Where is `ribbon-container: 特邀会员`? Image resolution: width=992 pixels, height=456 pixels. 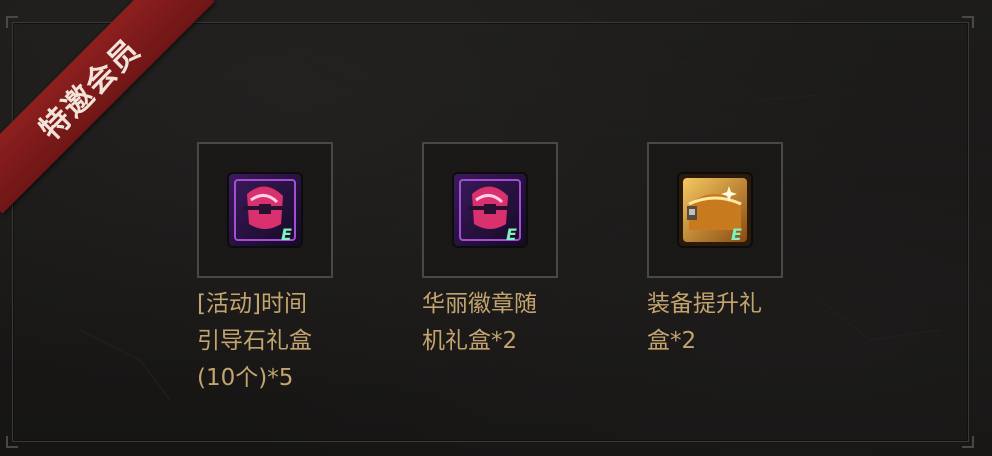
ribbon-container: 特邀会员 is located at coordinates (115, 115).